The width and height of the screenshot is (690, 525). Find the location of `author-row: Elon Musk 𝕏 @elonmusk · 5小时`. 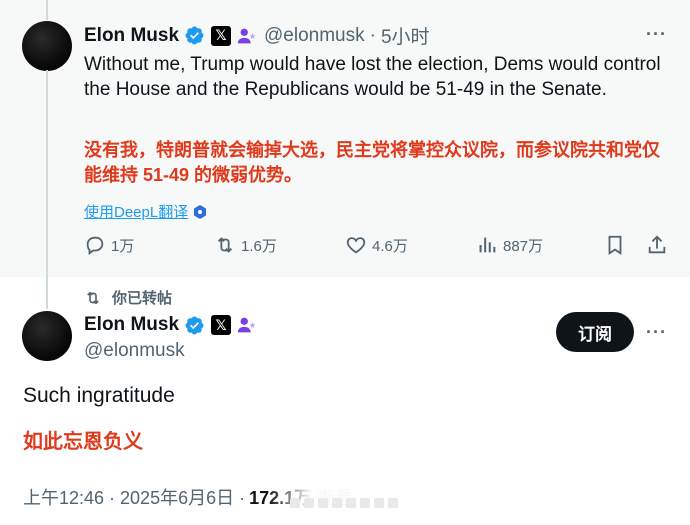

author-row: Elon Musk 𝕏 @elonmusk · 5小时 is located at coordinates (257, 35).